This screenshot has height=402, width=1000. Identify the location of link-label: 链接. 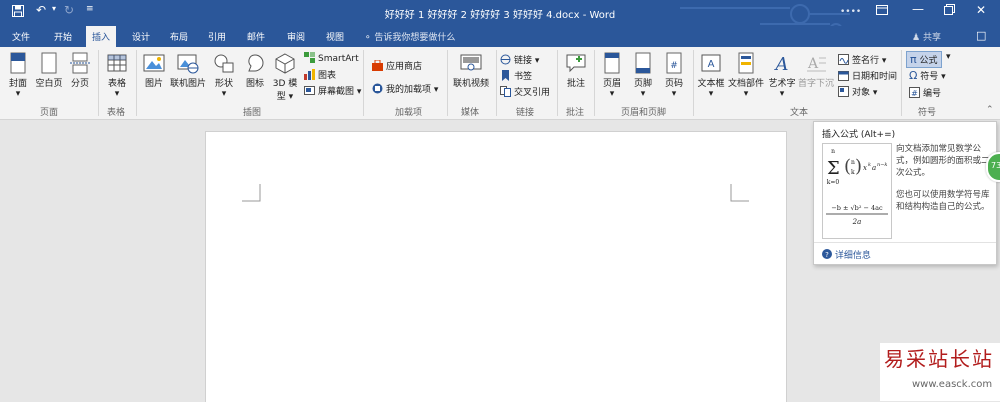
(523, 61).